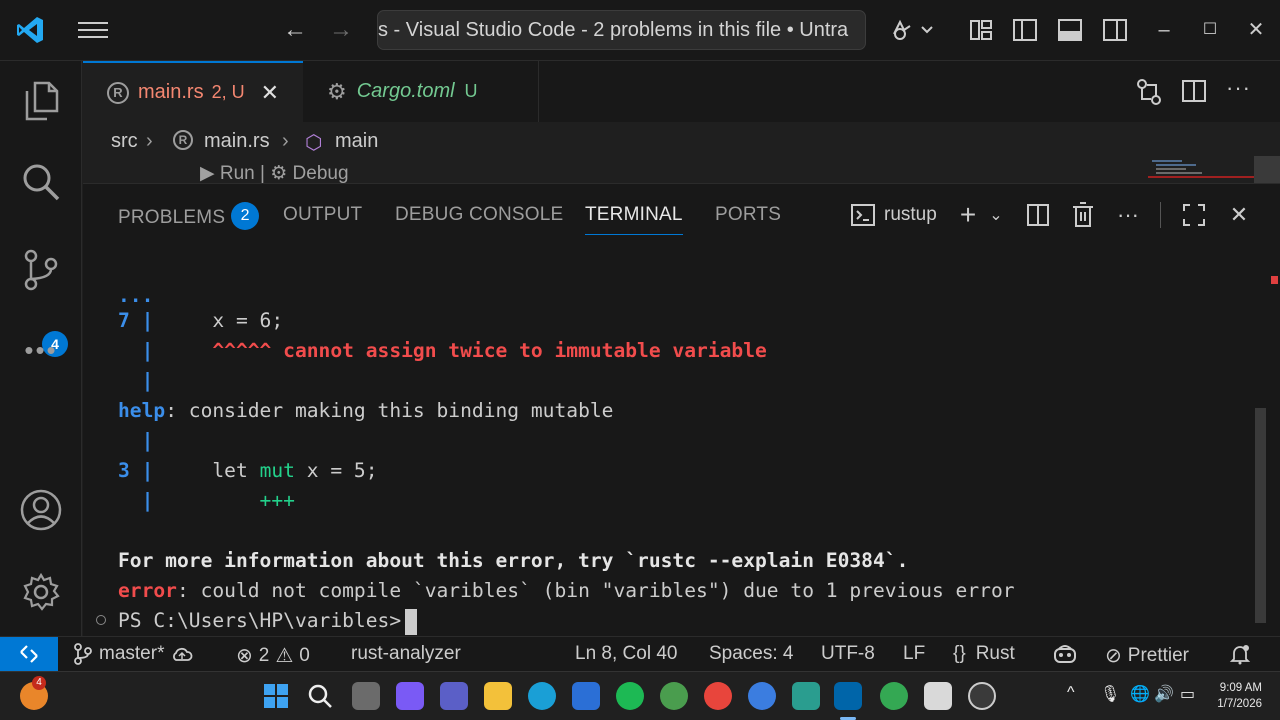  Describe the element at coordinates (681, 141) in the screenshot. I see `breadcrumb: src › R main.rs › ⬡ main` at that location.